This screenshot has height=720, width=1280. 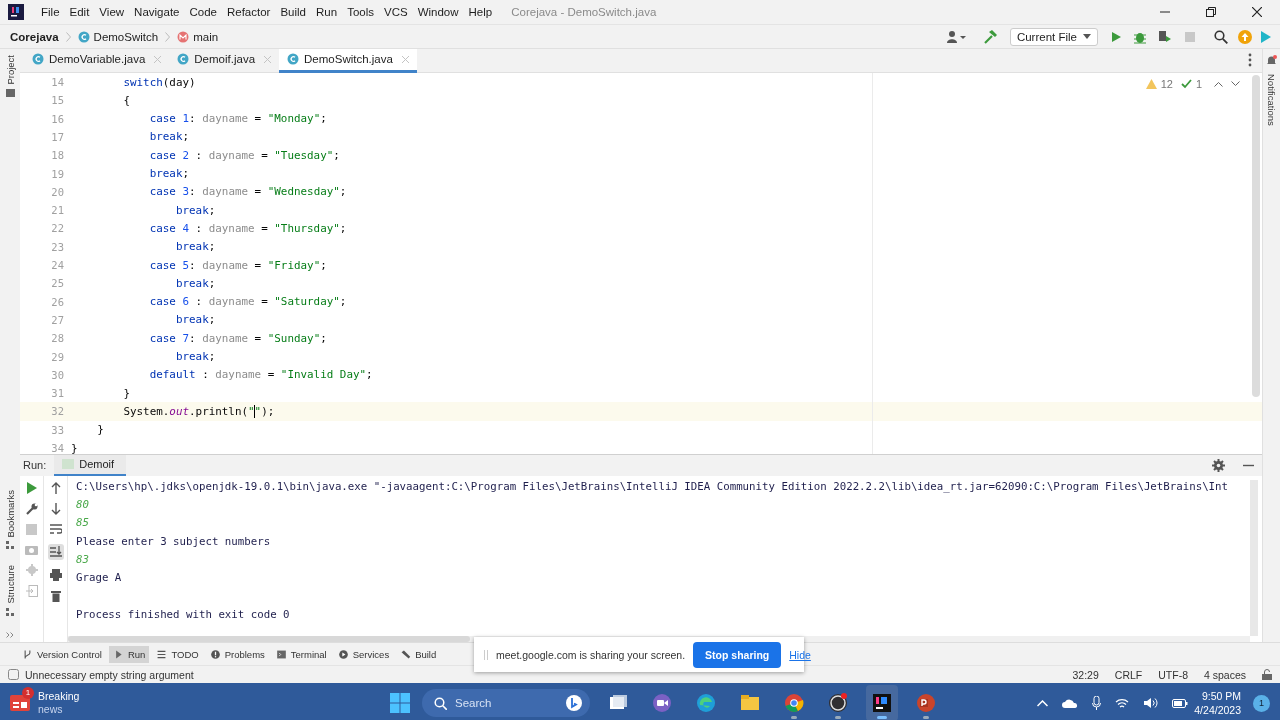 I want to click on expand-icon, so click(x=10, y=635).